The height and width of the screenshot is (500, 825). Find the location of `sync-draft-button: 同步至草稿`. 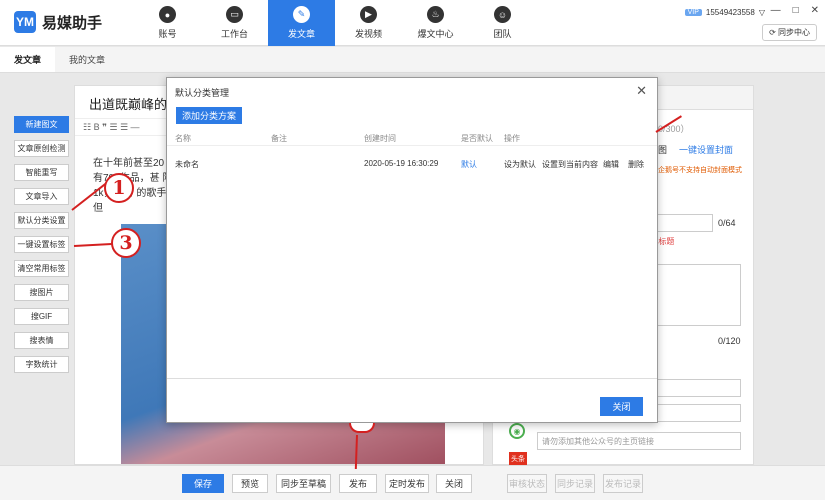

sync-draft-button: 同步至草稿 is located at coordinates (303, 483).